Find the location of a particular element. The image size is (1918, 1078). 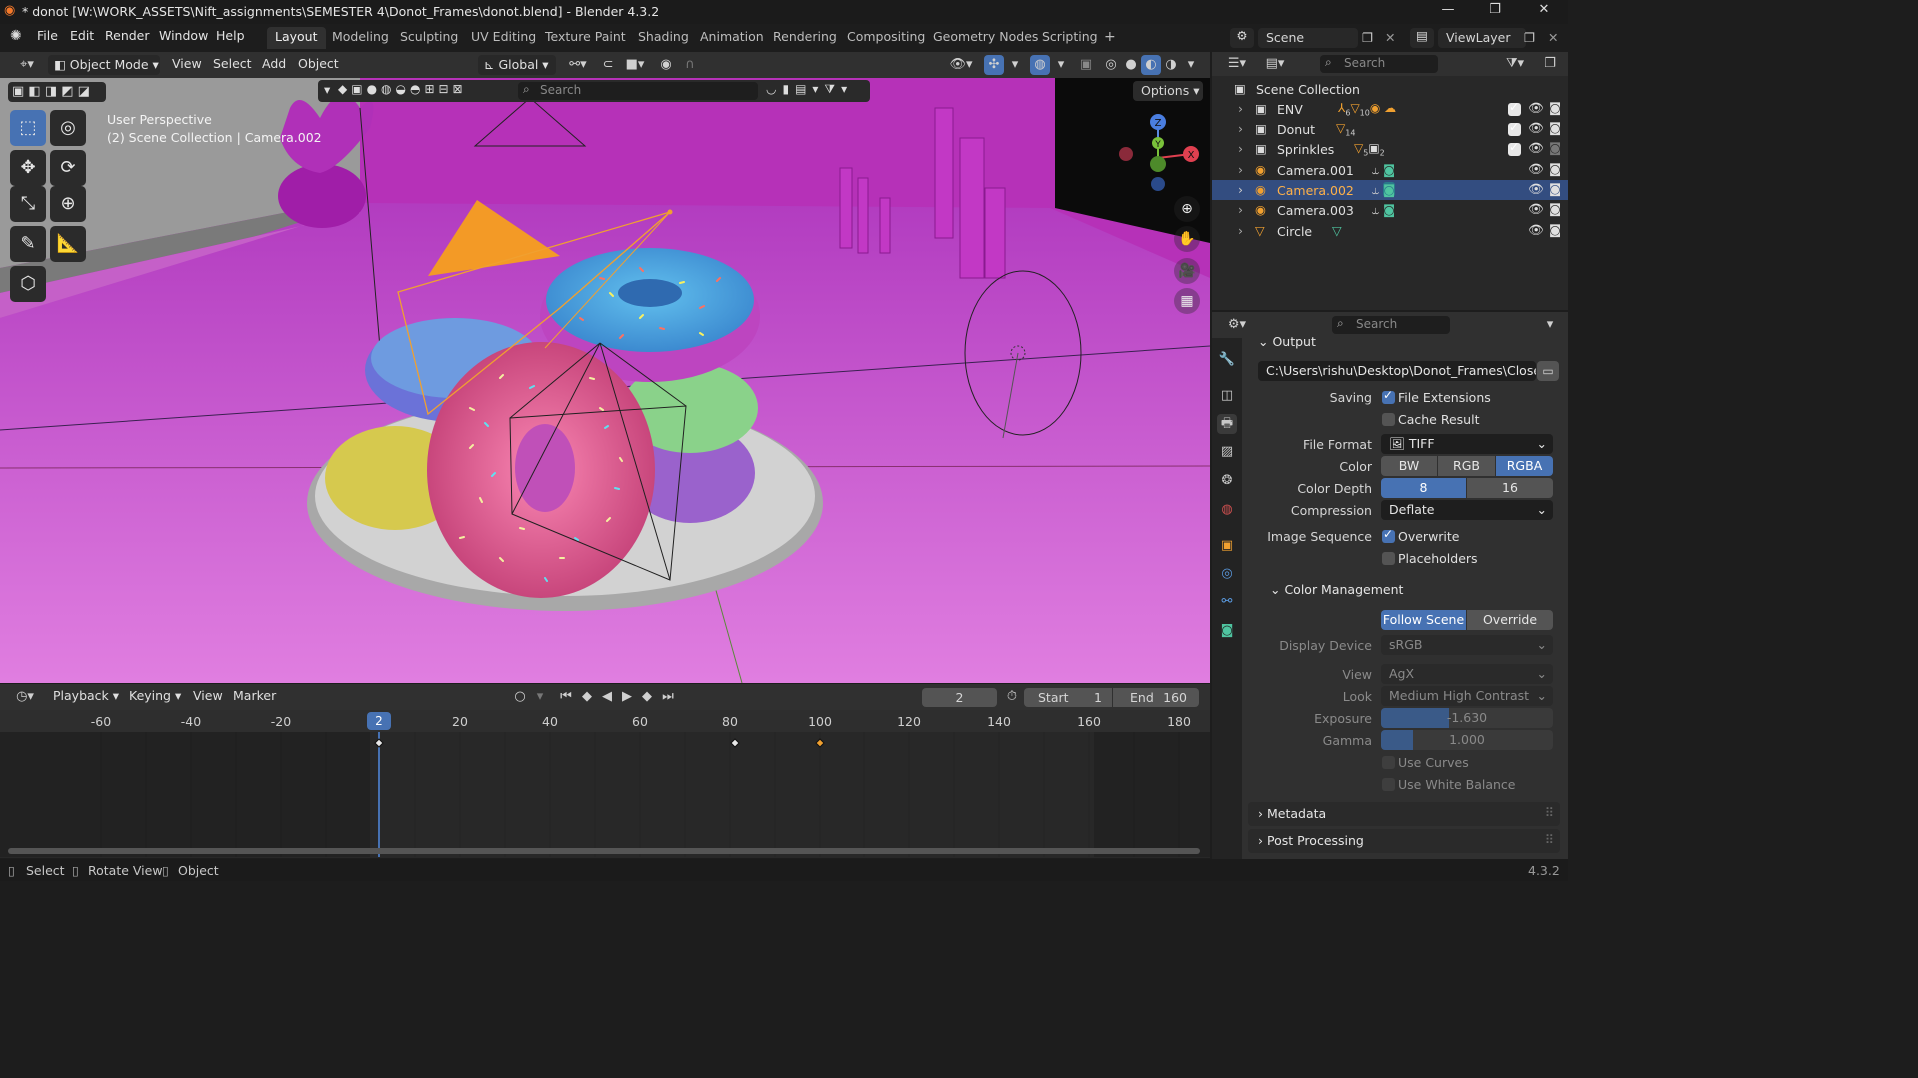

outliner-item-donut: › ▣ Donut ▽14 👁 ◙ is located at coordinates (1390, 129).